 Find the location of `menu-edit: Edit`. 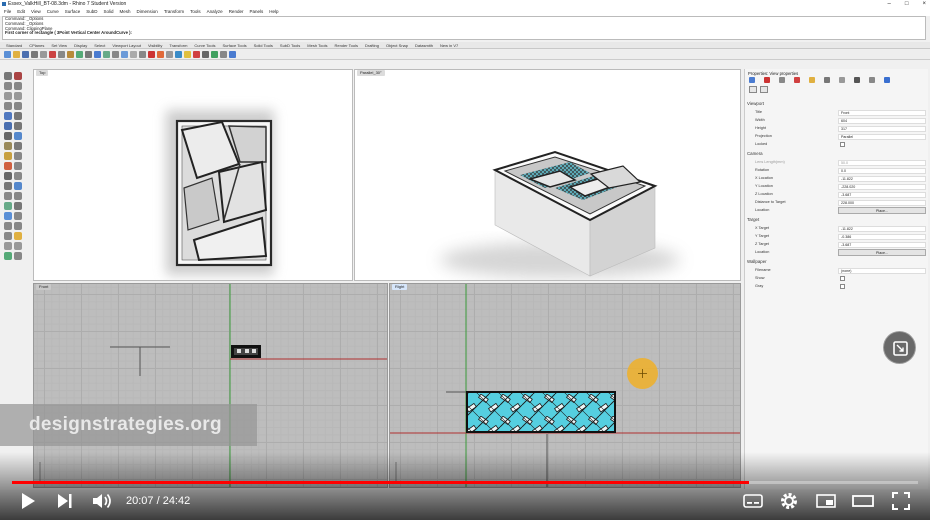

menu-edit: Edit is located at coordinates (21, 12).